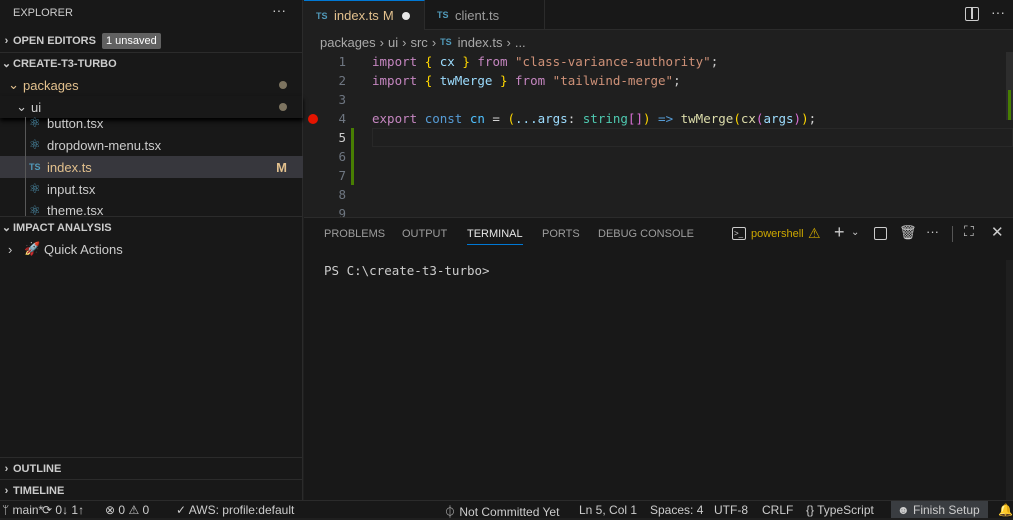 Image resolution: width=1013 pixels, height=520 pixels. Describe the element at coordinates (880, 233) in the screenshot. I see `split-terminal-icon` at that location.